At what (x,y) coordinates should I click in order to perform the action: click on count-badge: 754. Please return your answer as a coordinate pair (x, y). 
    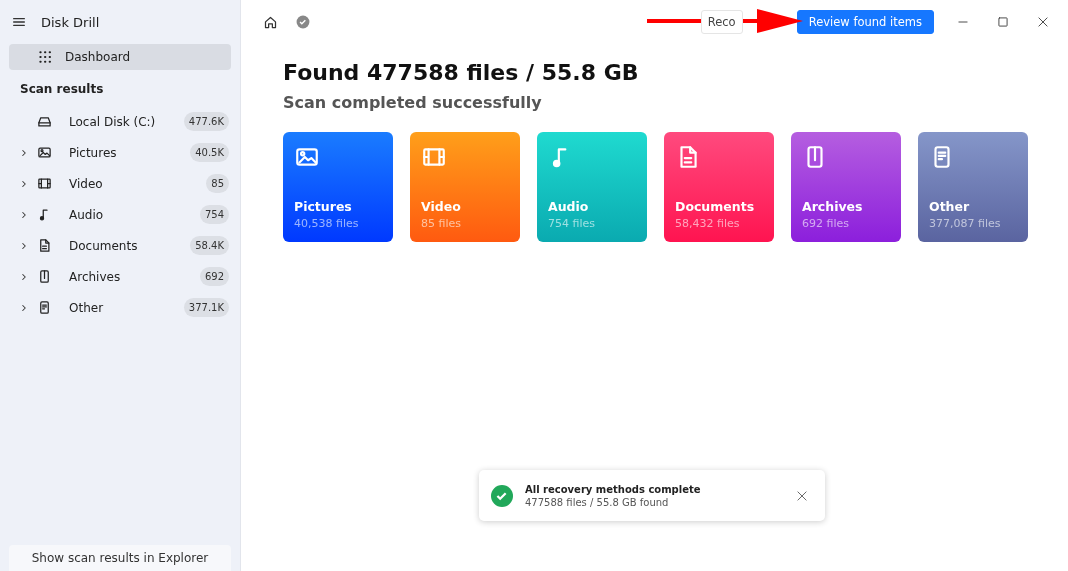
    Looking at the image, I should click on (214, 214).